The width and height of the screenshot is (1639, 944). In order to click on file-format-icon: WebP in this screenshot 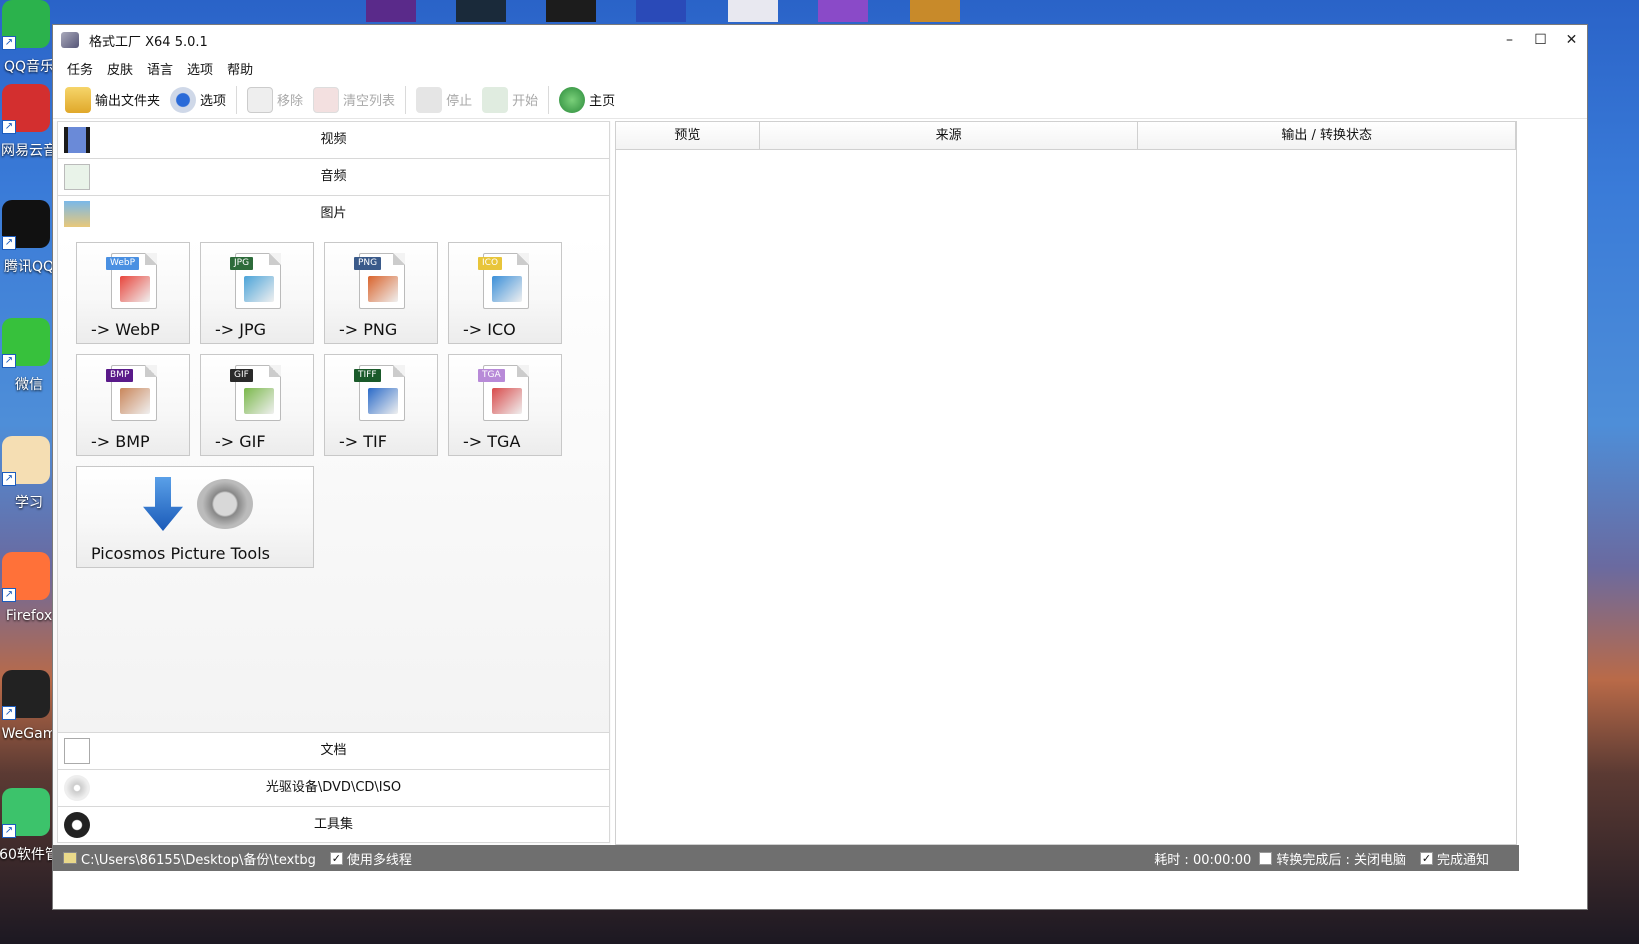, I will do `click(131, 281)`.